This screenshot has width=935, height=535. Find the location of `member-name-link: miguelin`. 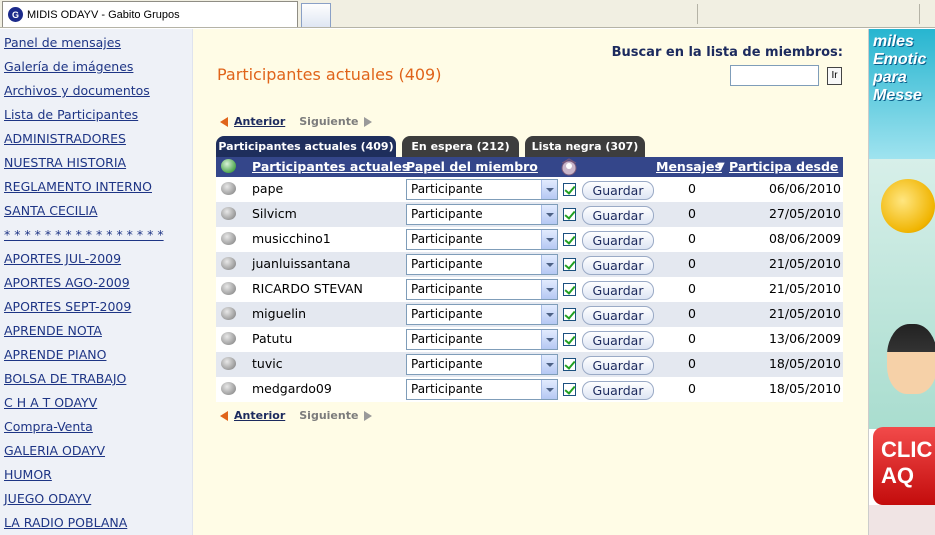

member-name-link: miguelin is located at coordinates (279, 313).